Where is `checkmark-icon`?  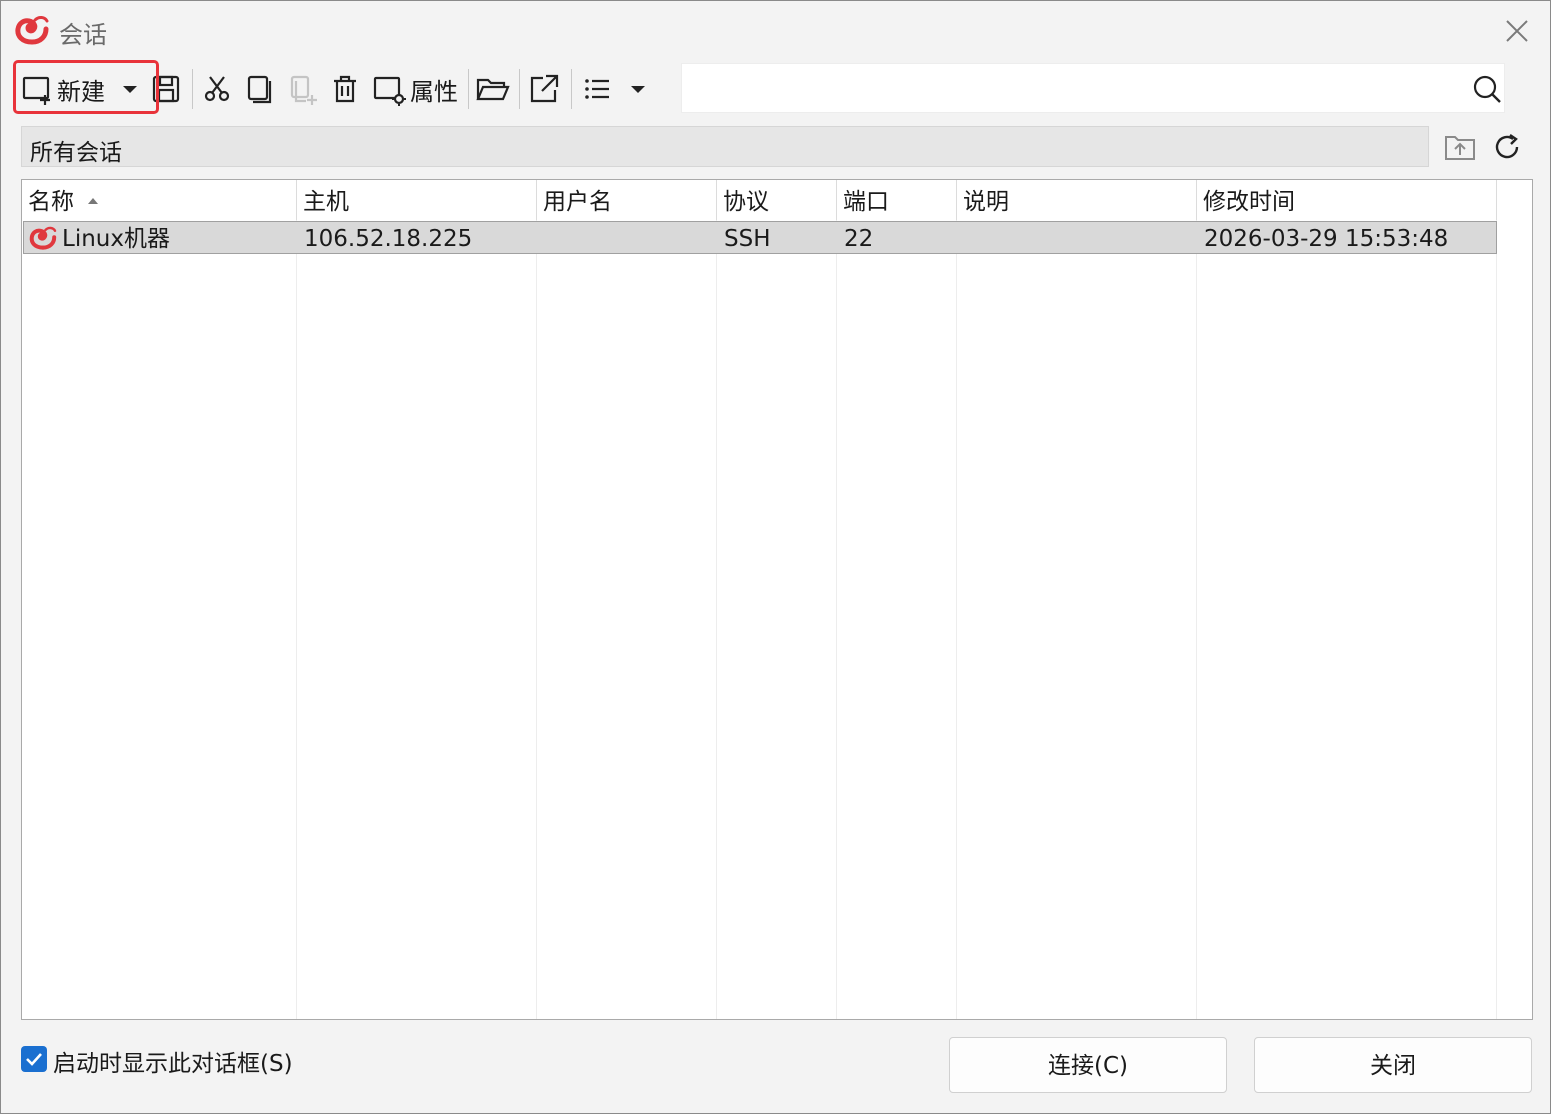
checkmark-icon is located at coordinates (34, 1059).